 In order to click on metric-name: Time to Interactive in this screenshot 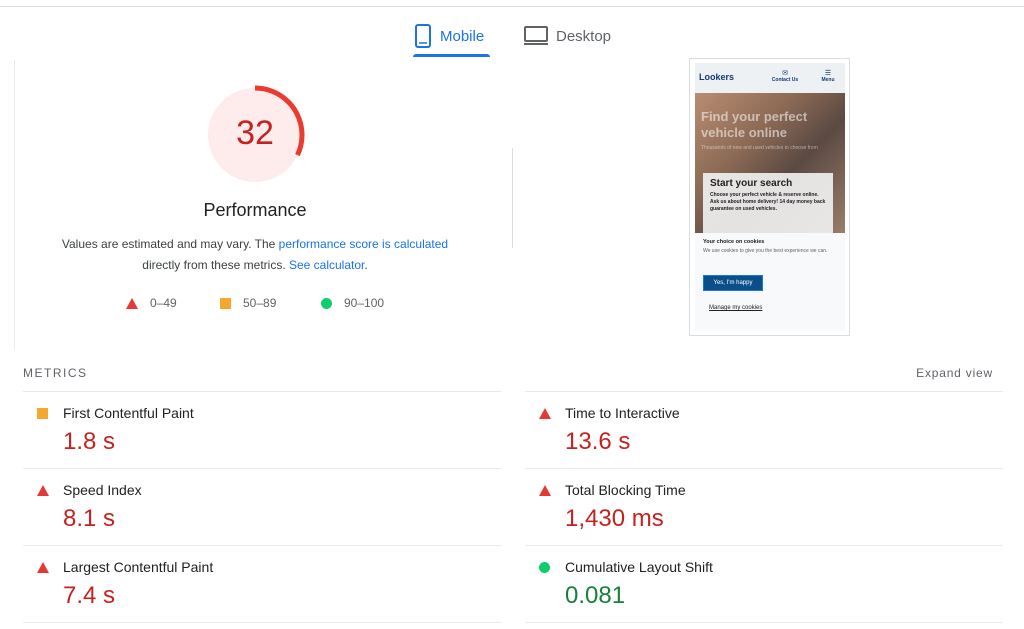, I will do `click(622, 413)`.